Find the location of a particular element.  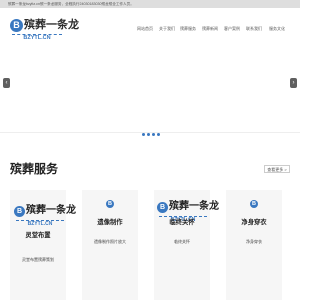

carousel-indicators is located at coordinates (152, 129).